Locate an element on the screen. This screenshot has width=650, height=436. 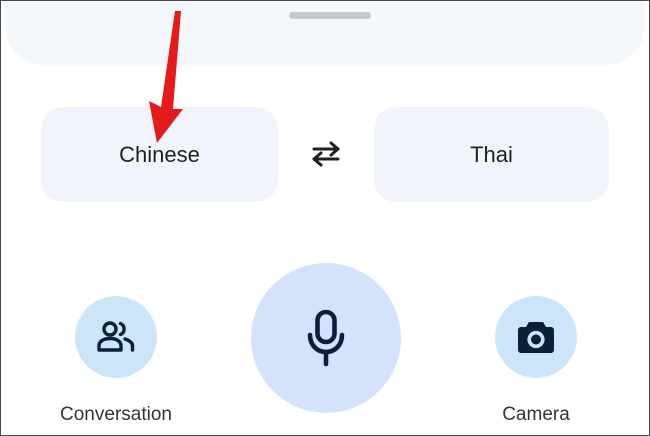
swap-languages-button is located at coordinates (326, 154).